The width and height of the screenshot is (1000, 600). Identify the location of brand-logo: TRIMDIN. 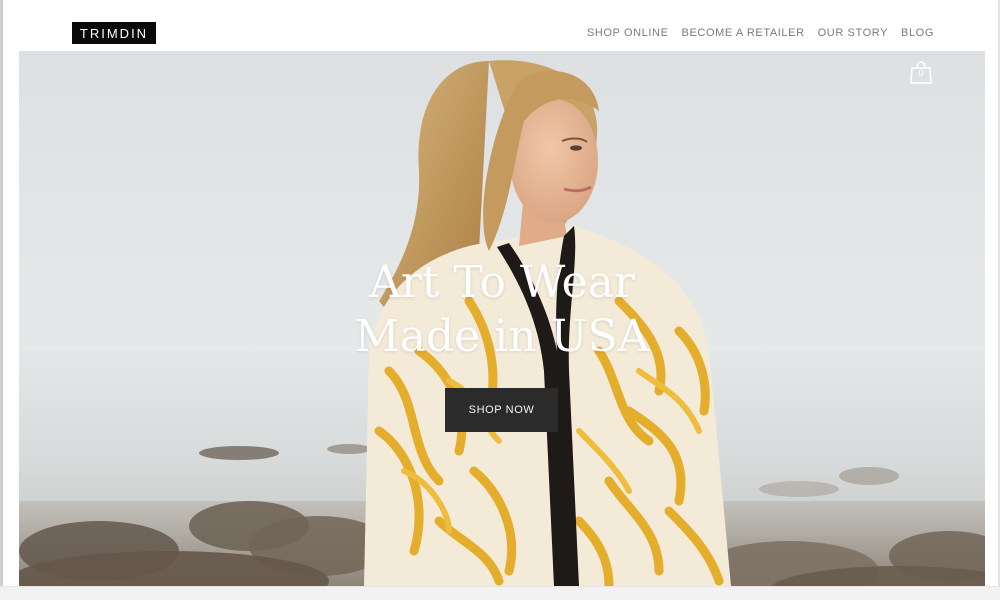
(114, 33).